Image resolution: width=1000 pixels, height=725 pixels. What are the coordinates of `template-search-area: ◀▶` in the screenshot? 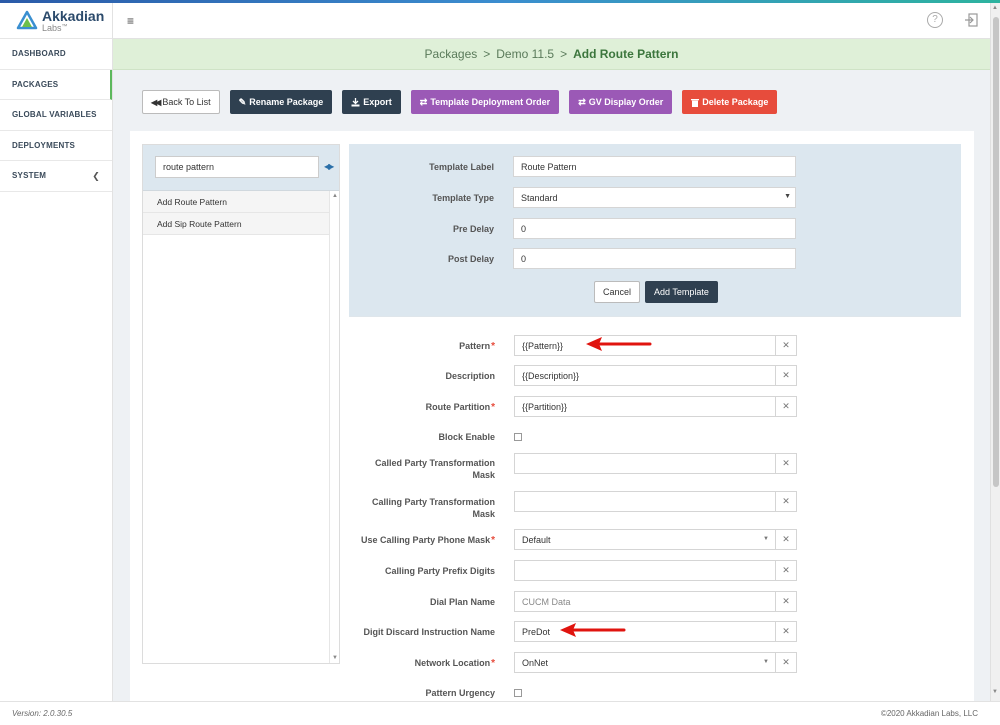 It's located at (241, 168).